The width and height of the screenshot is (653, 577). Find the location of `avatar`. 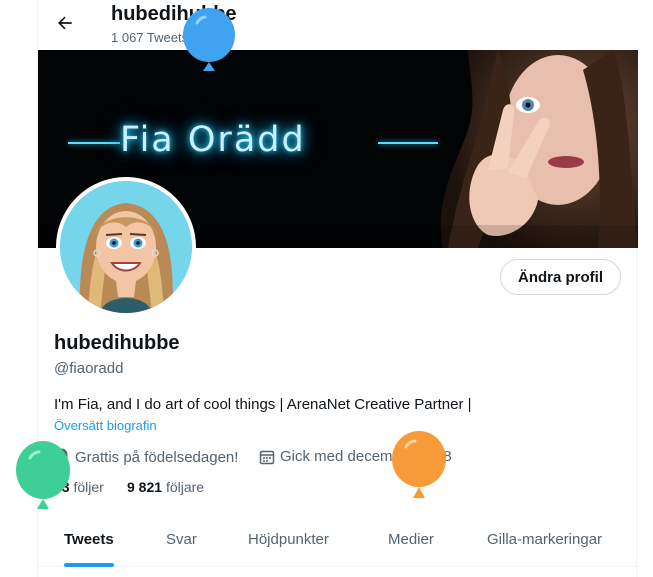

avatar is located at coordinates (126, 247).